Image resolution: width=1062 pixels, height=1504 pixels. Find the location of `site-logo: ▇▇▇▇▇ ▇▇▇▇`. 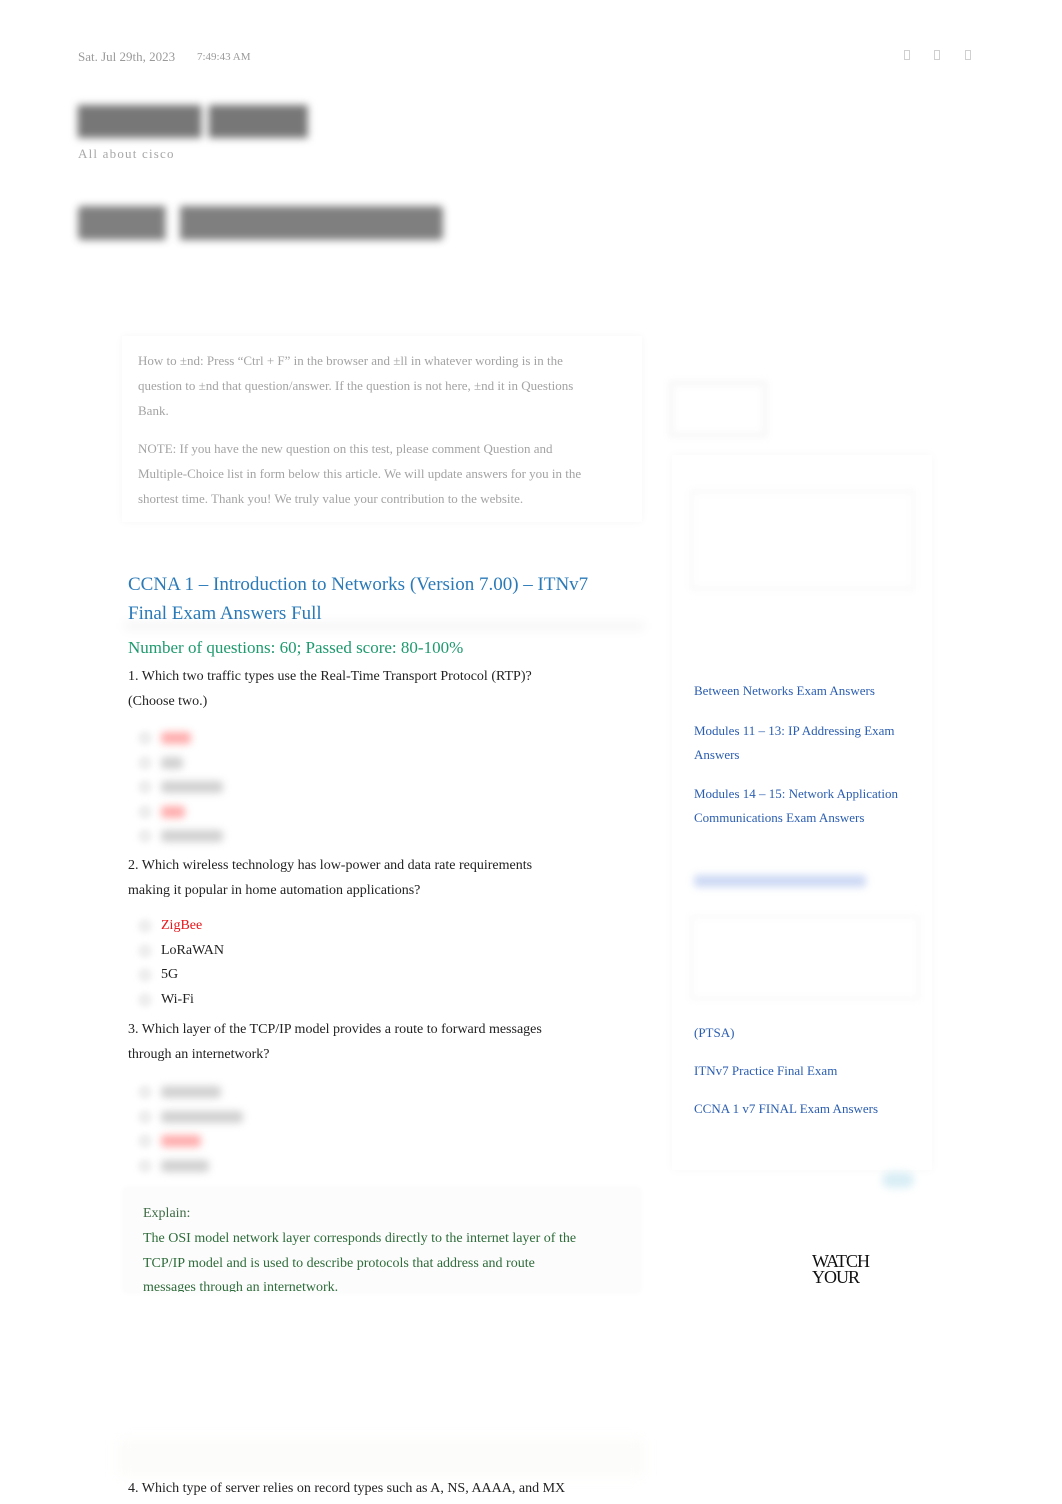

site-logo: ▇▇▇▇▇ ▇▇▇▇ is located at coordinates (192, 120).